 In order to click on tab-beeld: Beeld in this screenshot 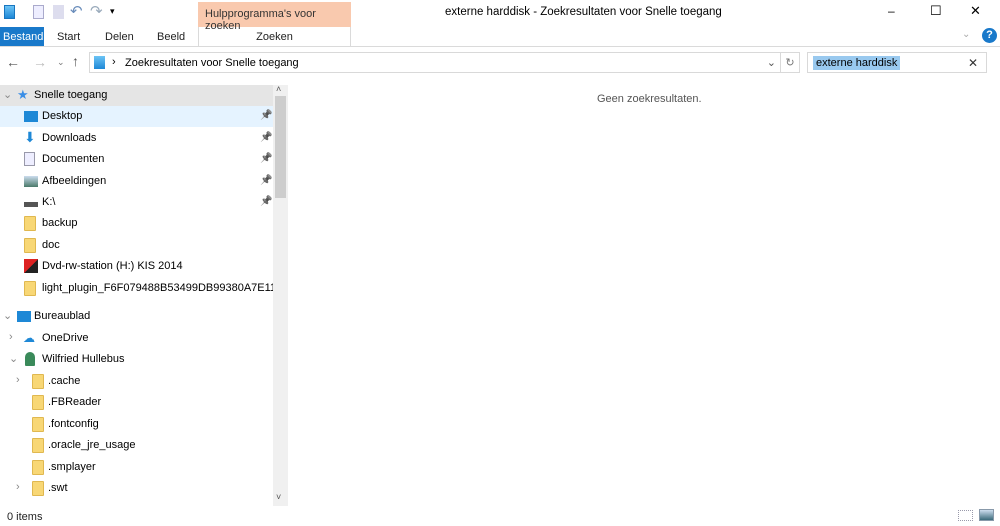, I will do `click(171, 36)`.